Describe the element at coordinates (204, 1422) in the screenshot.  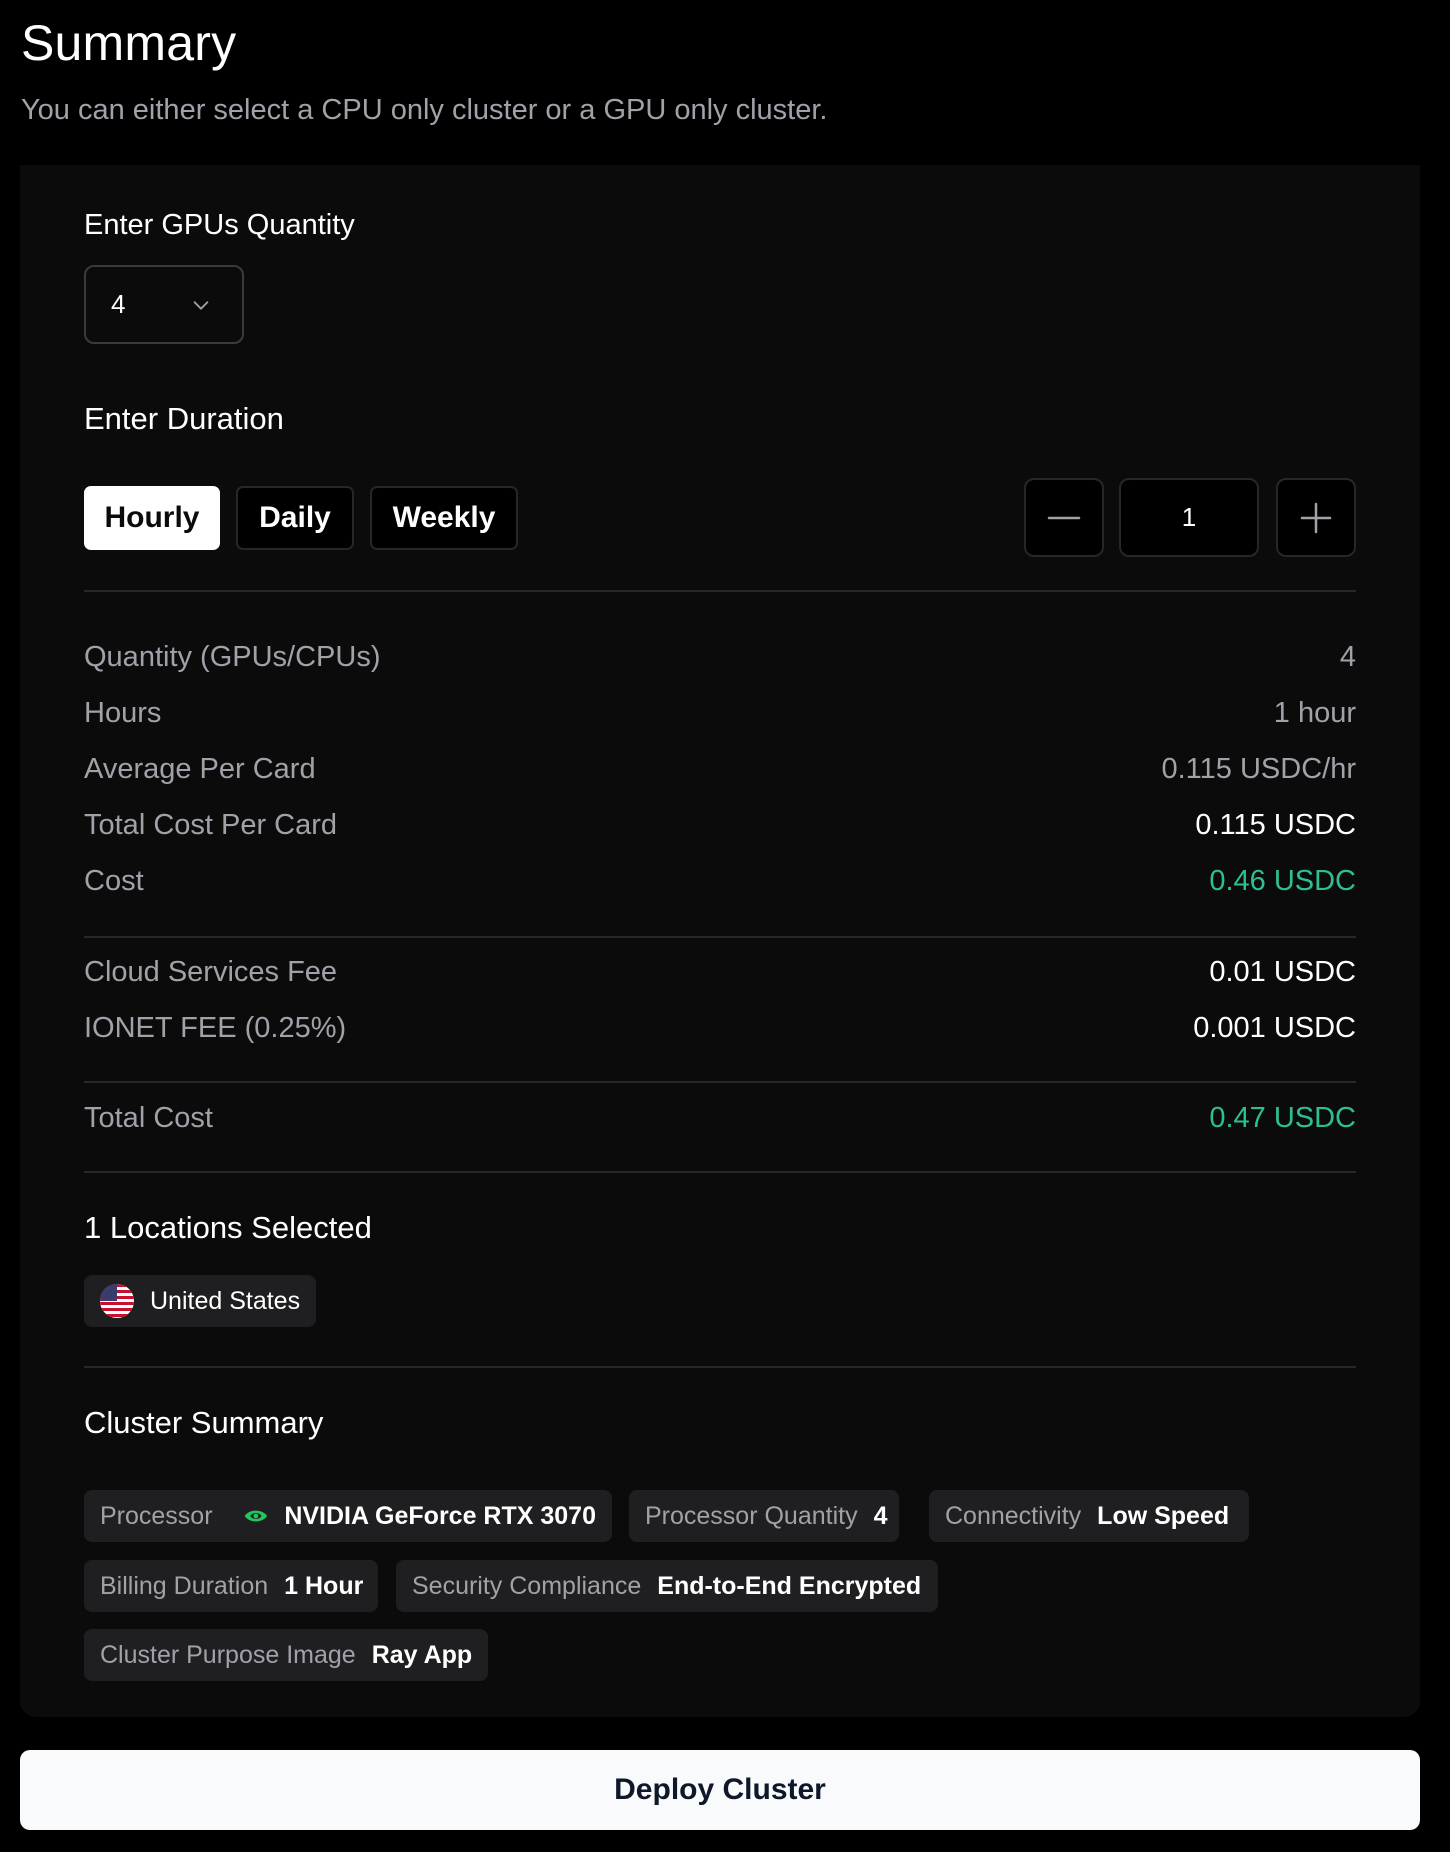
I see `cluster-summary-title: Cluster Summary` at that location.